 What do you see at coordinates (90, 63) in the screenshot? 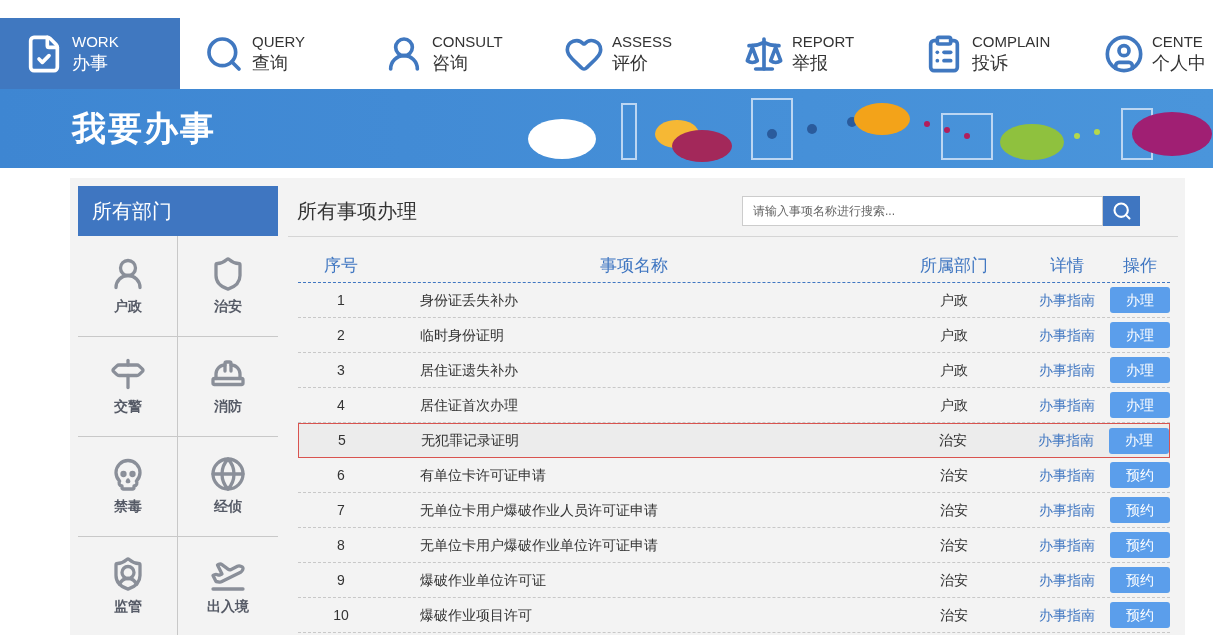
I see `nav-label-zh: 办事` at bounding box center [90, 63].